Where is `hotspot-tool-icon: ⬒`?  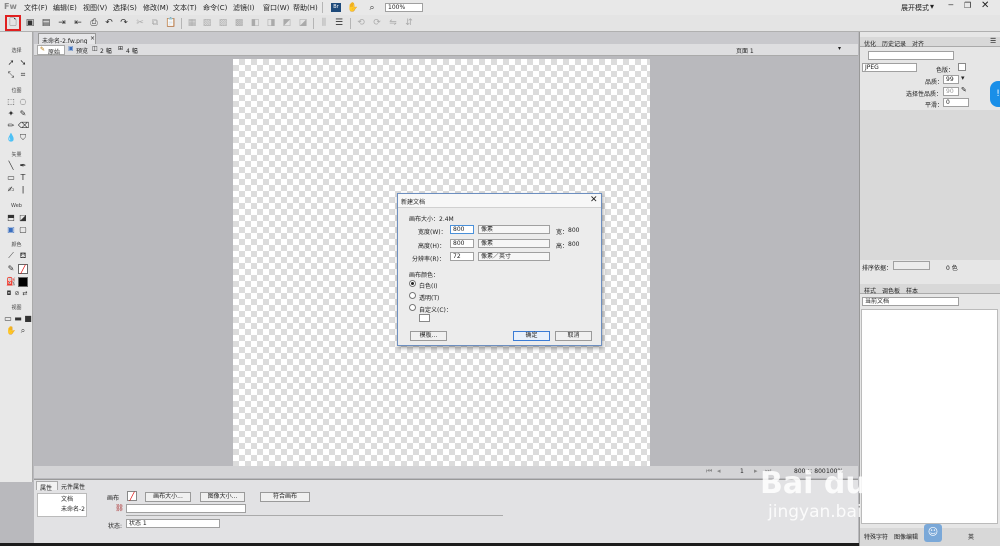
hotspot-tool-icon: ⬒ is located at coordinates (11, 218).